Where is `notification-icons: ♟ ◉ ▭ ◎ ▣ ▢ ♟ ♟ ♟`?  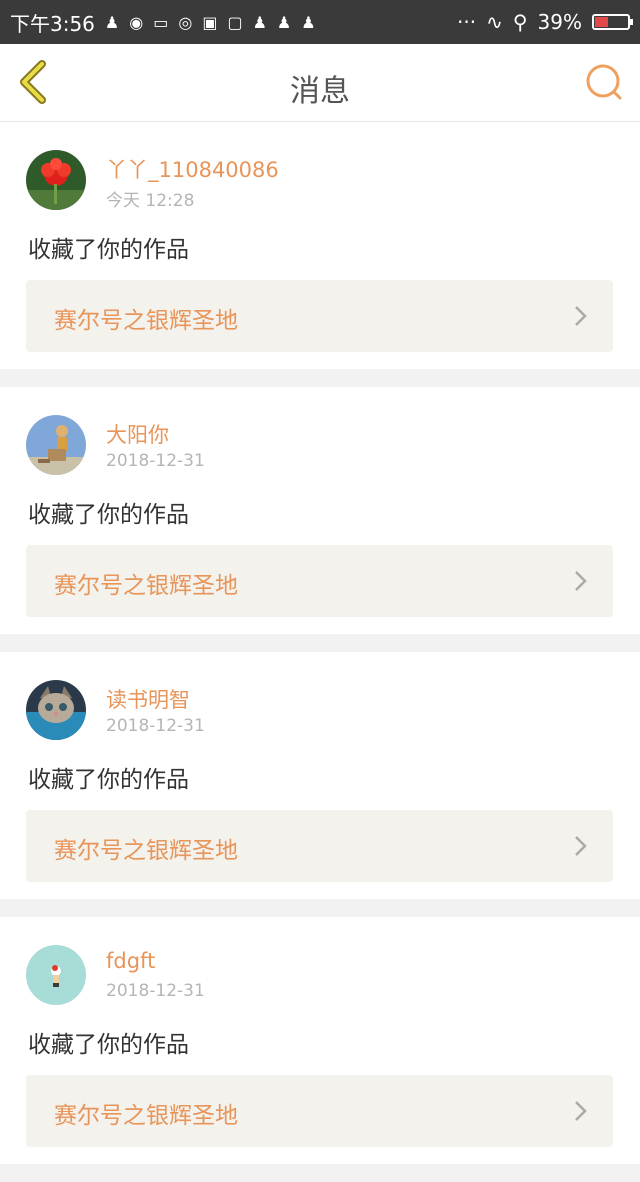 notification-icons: ♟ ◉ ▭ ◎ ▣ ▢ ♟ ♟ ♟ is located at coordinates (210, 22).